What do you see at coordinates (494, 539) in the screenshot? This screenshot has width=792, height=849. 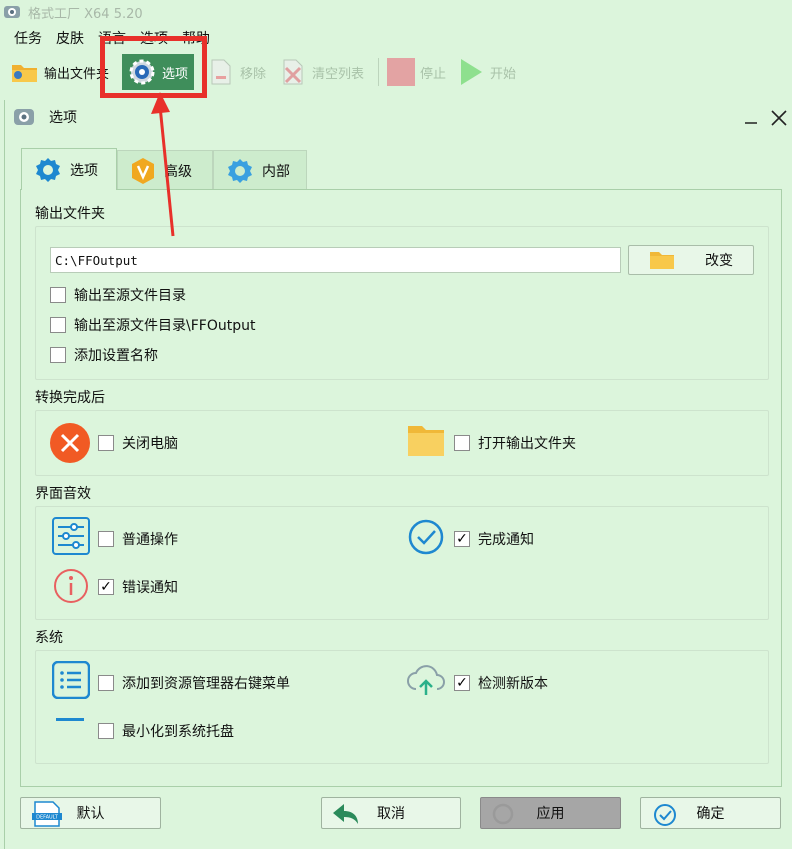 I see `opt-sound-complete: ✓ 完成通知` at bounding box center [494, 539].